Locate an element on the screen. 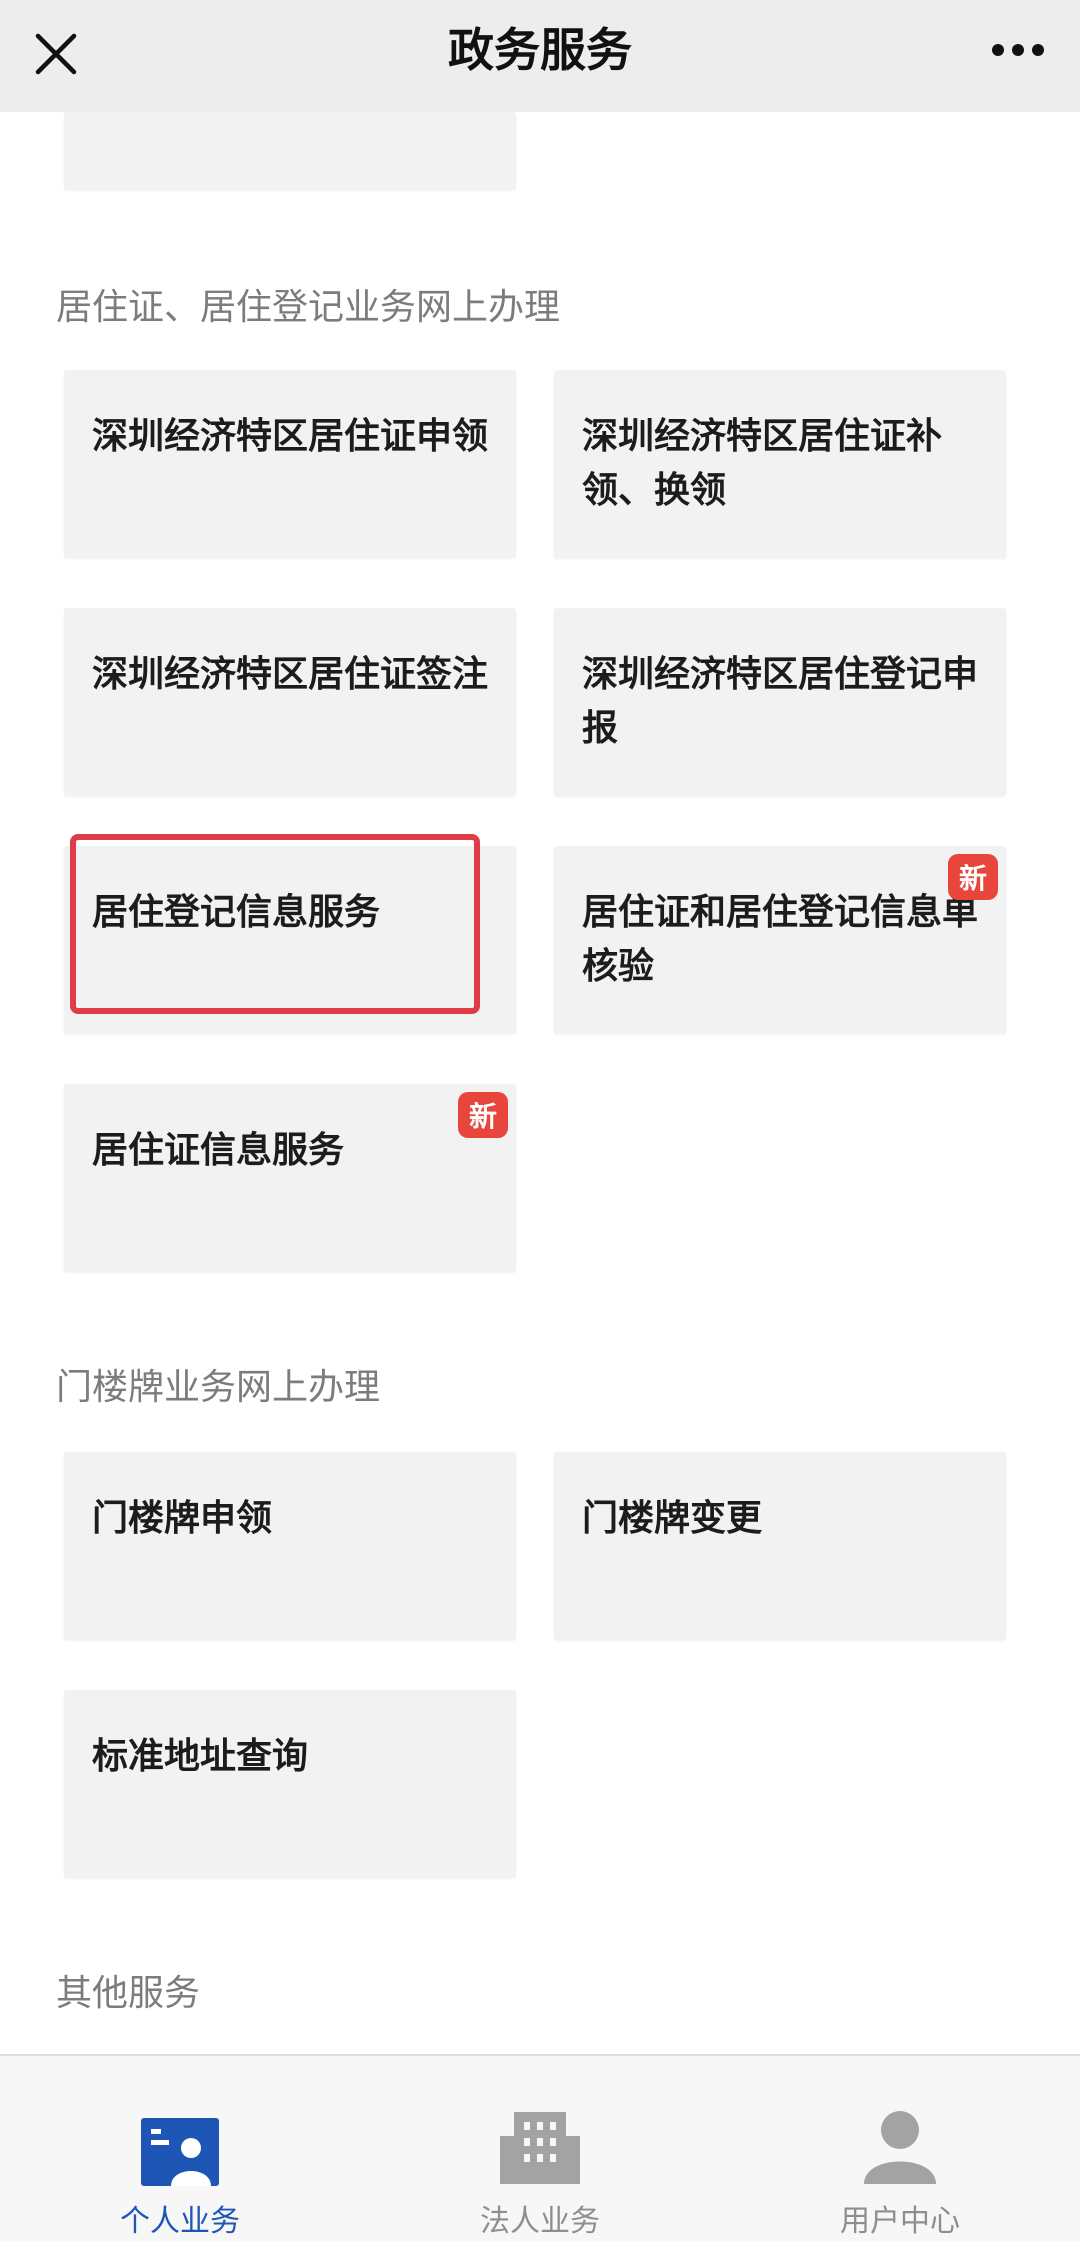 The height and width of the screenshot is (2241, 1080). service-tile-info-verification: 居住证和居住登记信息单核验 新 is located at coordinates (780, 940).